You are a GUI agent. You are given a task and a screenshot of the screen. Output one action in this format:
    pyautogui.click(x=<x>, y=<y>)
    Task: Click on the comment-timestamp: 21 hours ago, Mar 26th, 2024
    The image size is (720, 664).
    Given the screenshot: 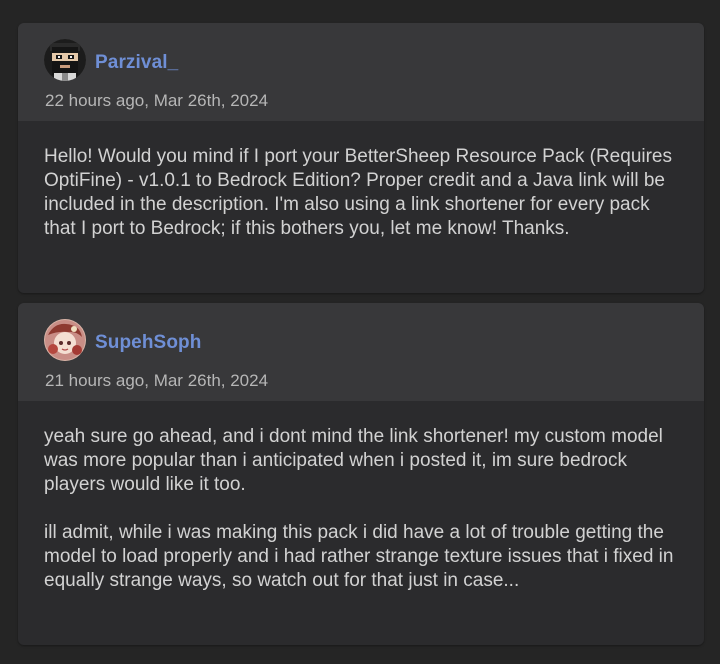 What is the action you would take?
    pyautogui.click(x=157, y=380)
    